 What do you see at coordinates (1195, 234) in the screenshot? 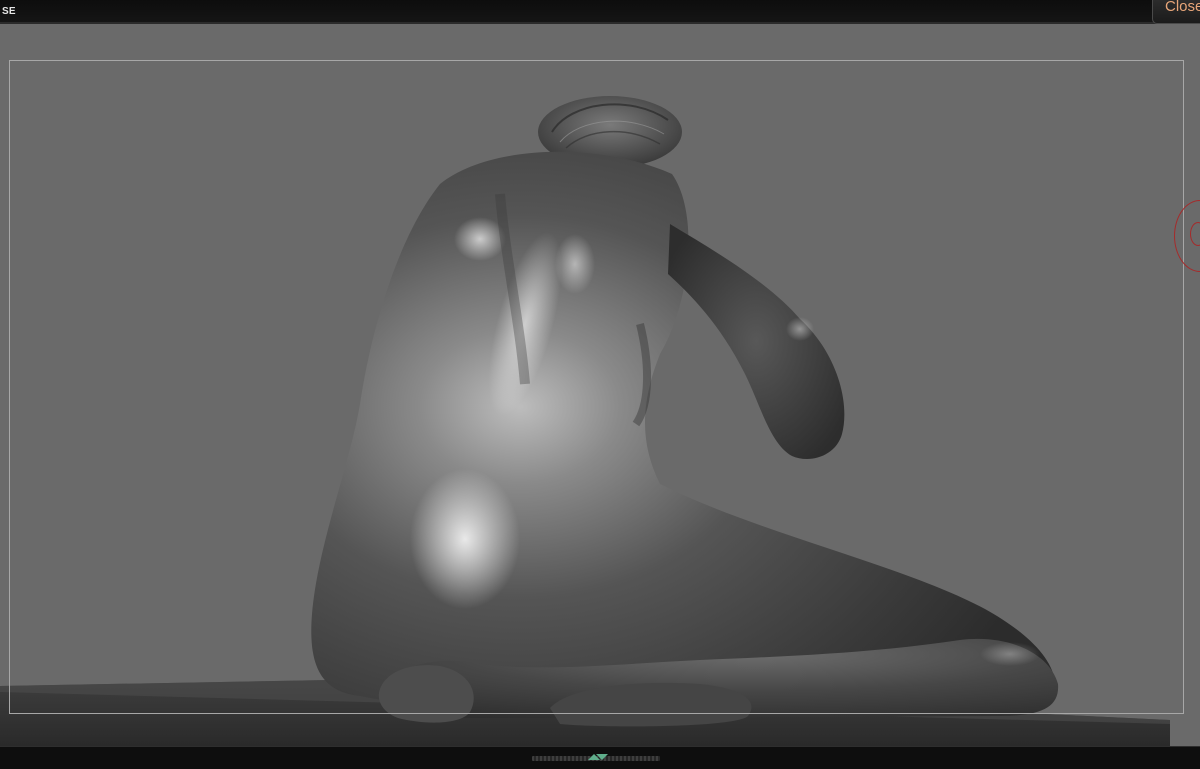
I see `gizmo-center-icon` at bounding box center [1195, 234].